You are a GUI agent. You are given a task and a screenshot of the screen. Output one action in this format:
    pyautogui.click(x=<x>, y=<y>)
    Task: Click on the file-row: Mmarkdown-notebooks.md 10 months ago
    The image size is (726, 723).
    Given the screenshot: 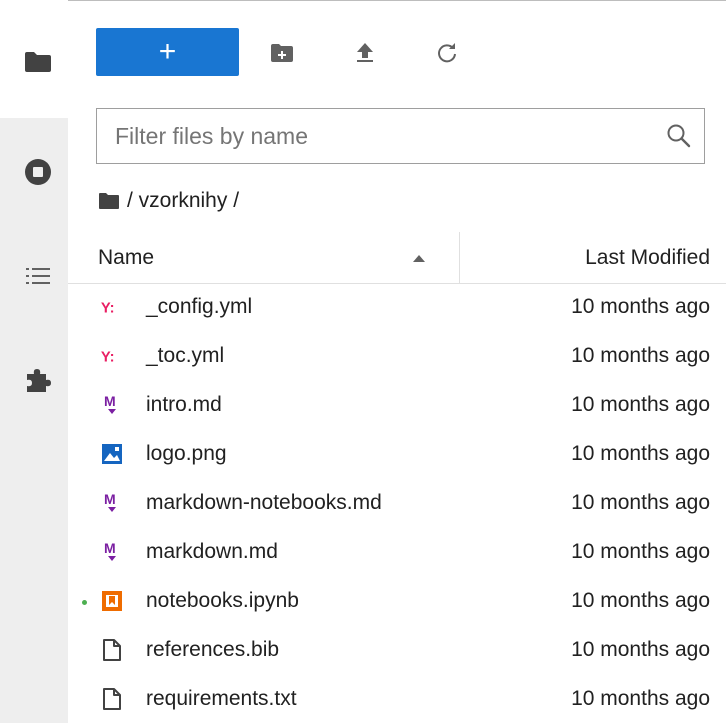 What is the action you would take?
    pyautogui.click(x=397, y=504)
    